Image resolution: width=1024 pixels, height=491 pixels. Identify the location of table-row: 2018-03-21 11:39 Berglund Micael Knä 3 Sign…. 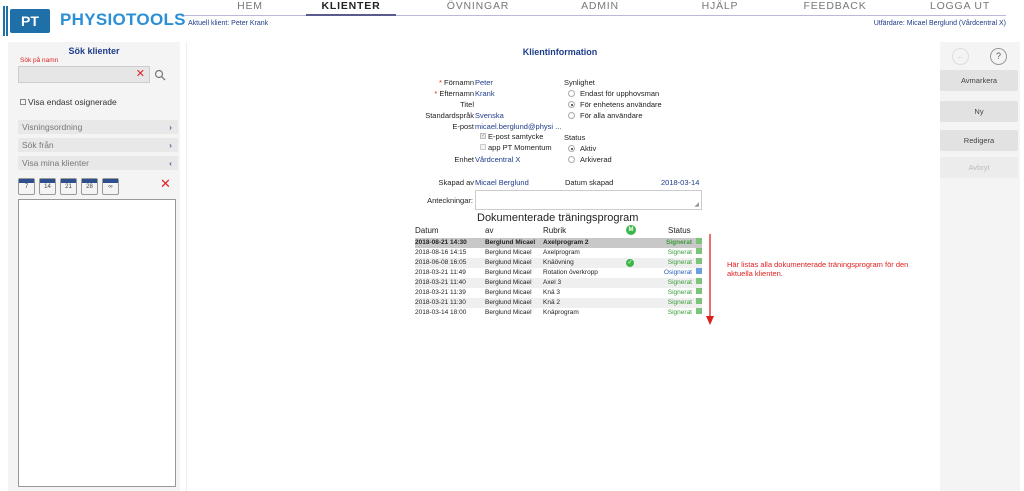
(558, 293).